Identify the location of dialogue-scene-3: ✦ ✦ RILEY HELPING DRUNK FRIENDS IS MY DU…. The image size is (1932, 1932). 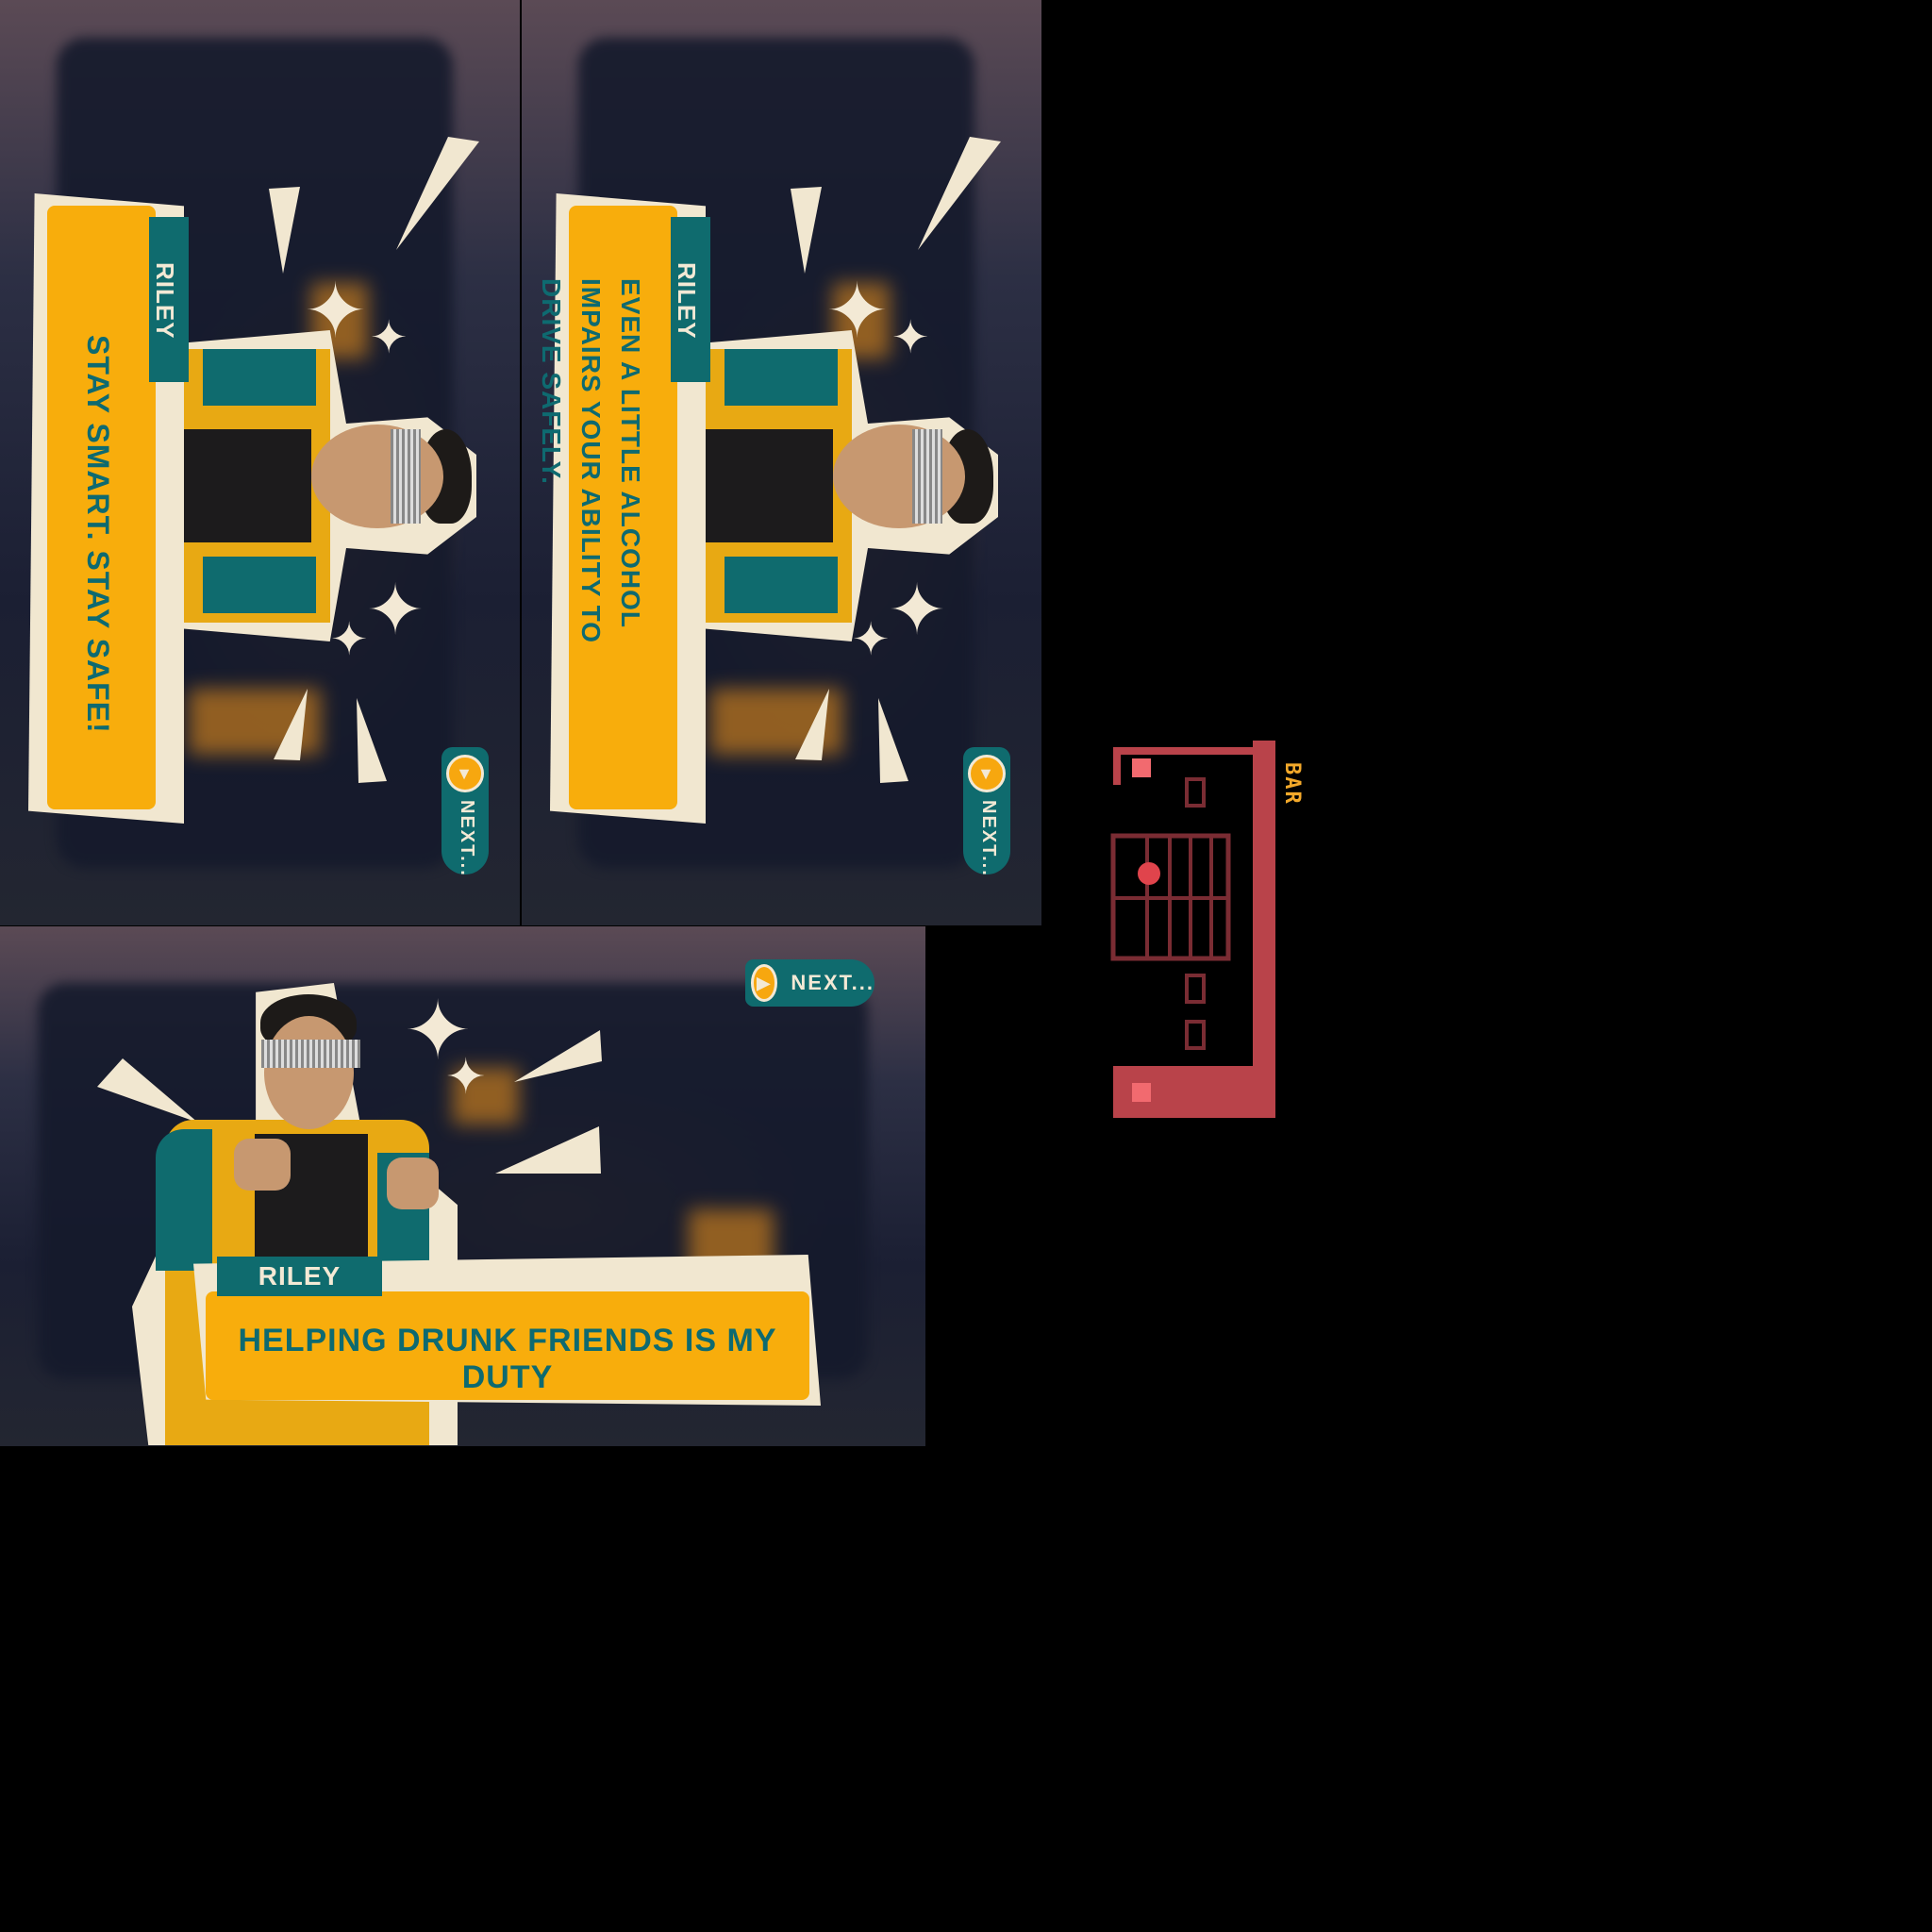
(462, 1186).